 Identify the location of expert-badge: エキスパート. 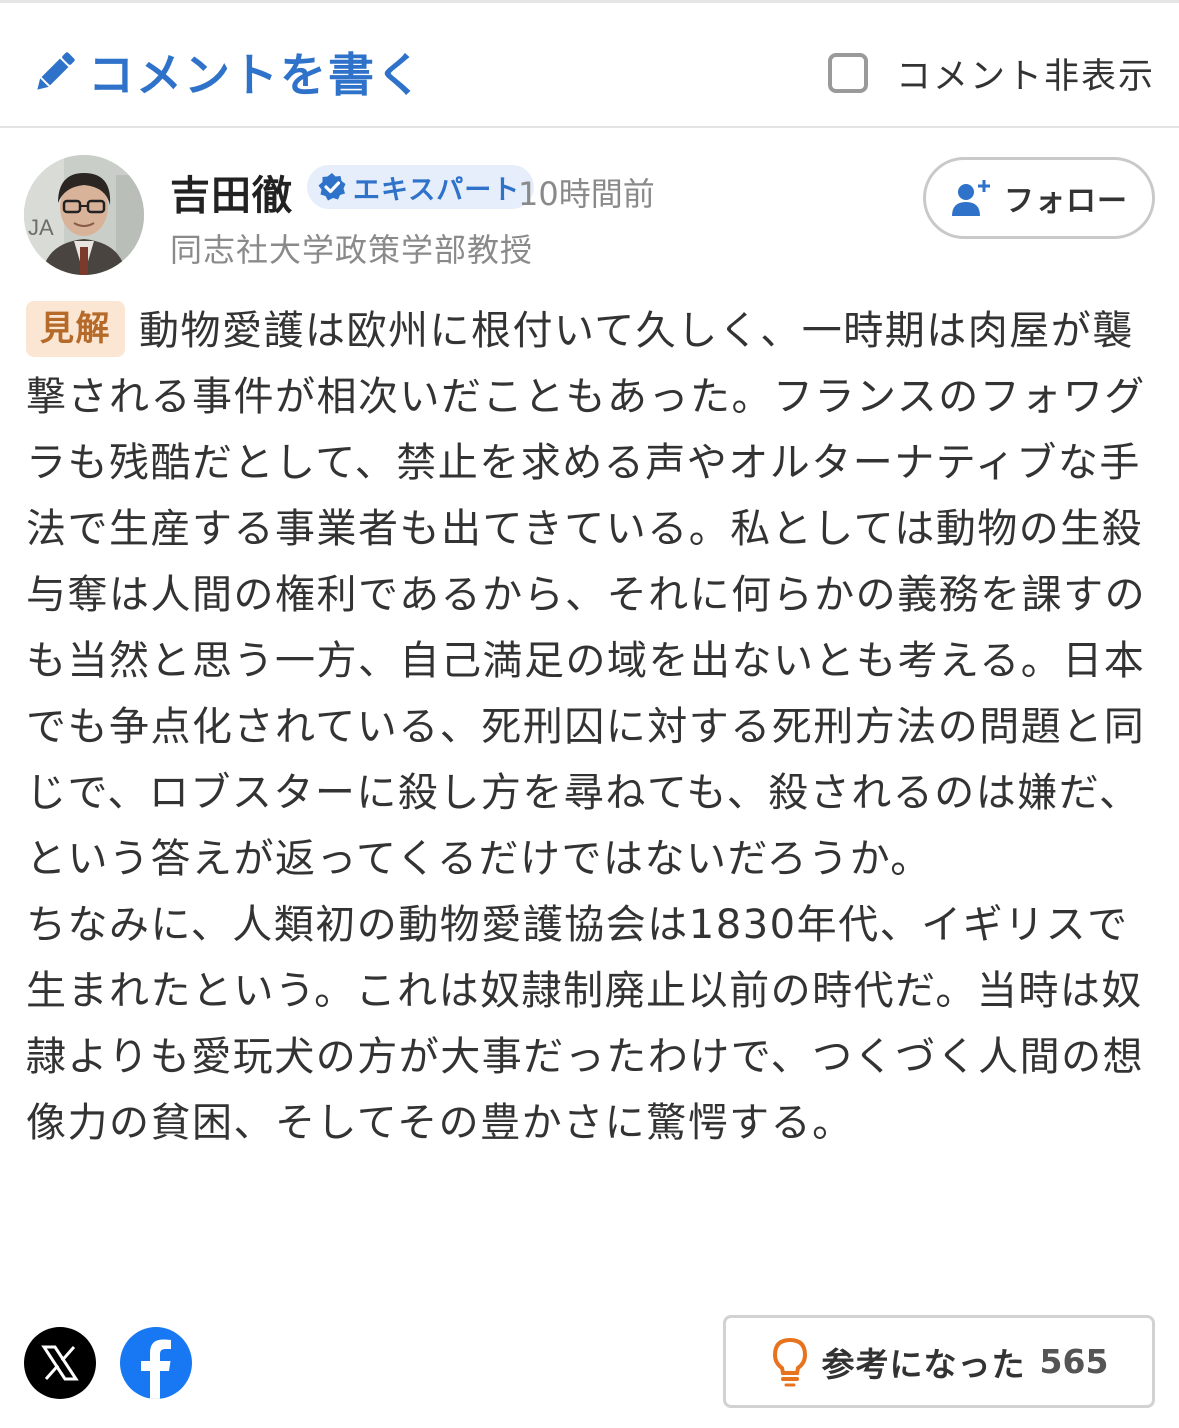
(421, 187).